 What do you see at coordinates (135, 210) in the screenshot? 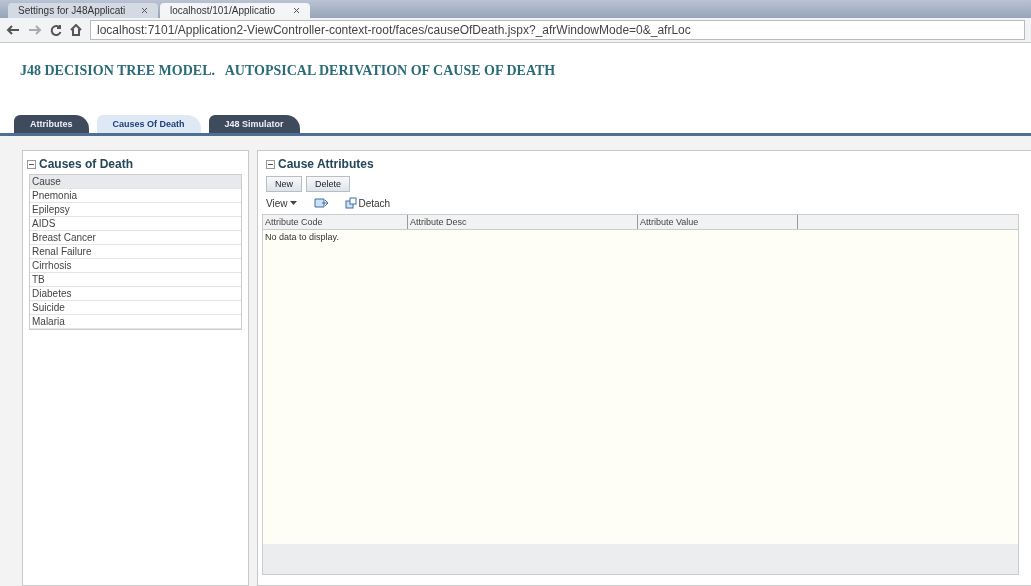
I see `list-item: Epilepsy` at bounding box center [135, 210].